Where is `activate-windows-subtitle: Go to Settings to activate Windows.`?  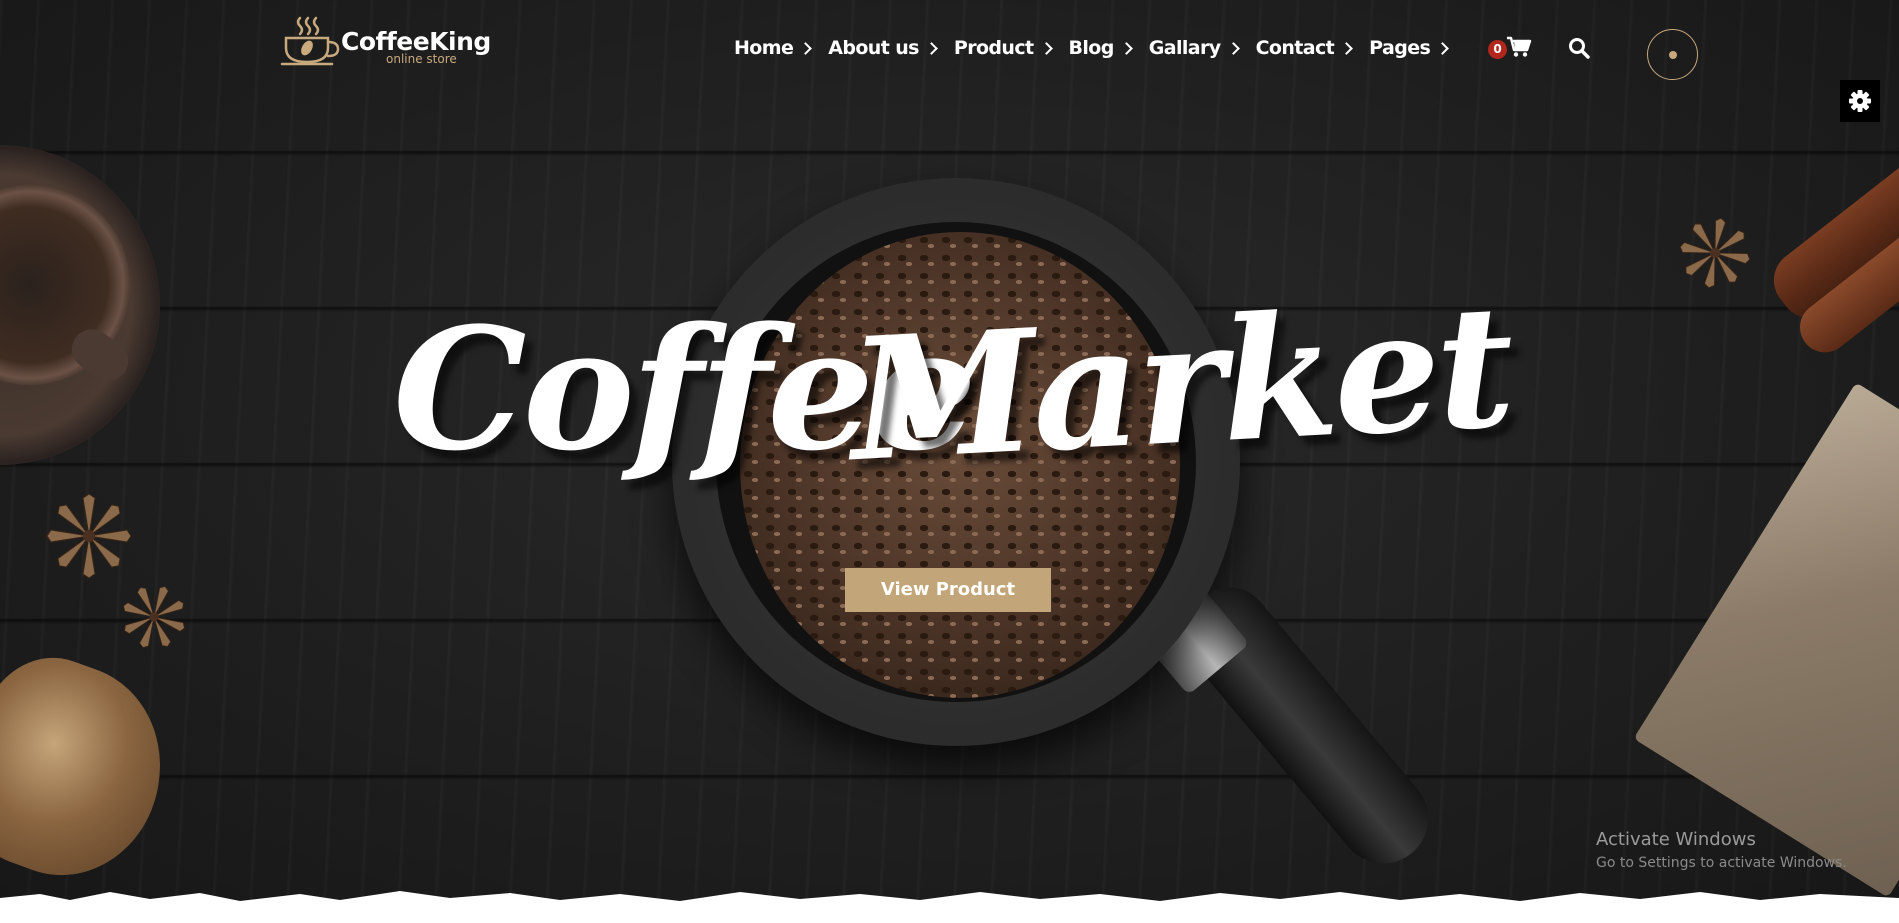
activate-windows-subtitle: Go to Settings to activate Windows. is located at coordinates (1721, 863).